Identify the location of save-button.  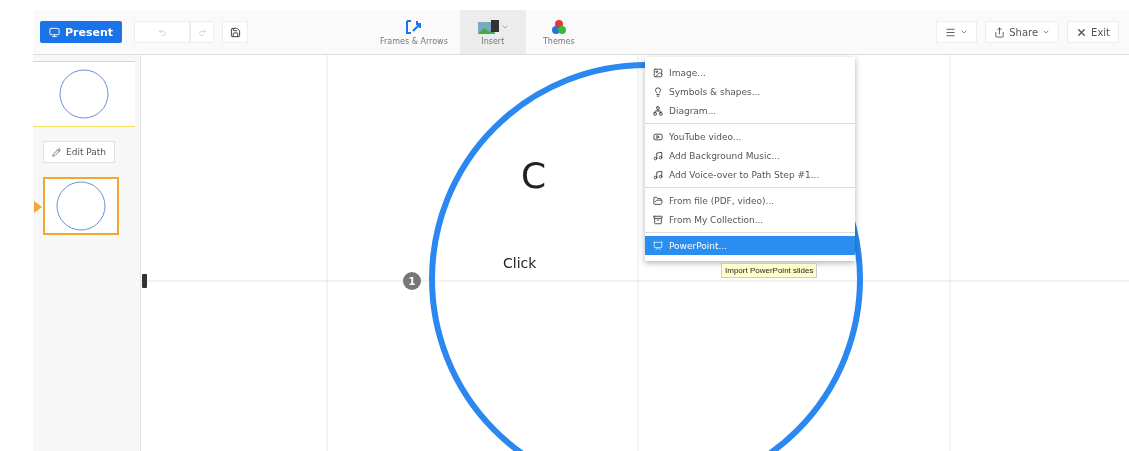
(235, 32).